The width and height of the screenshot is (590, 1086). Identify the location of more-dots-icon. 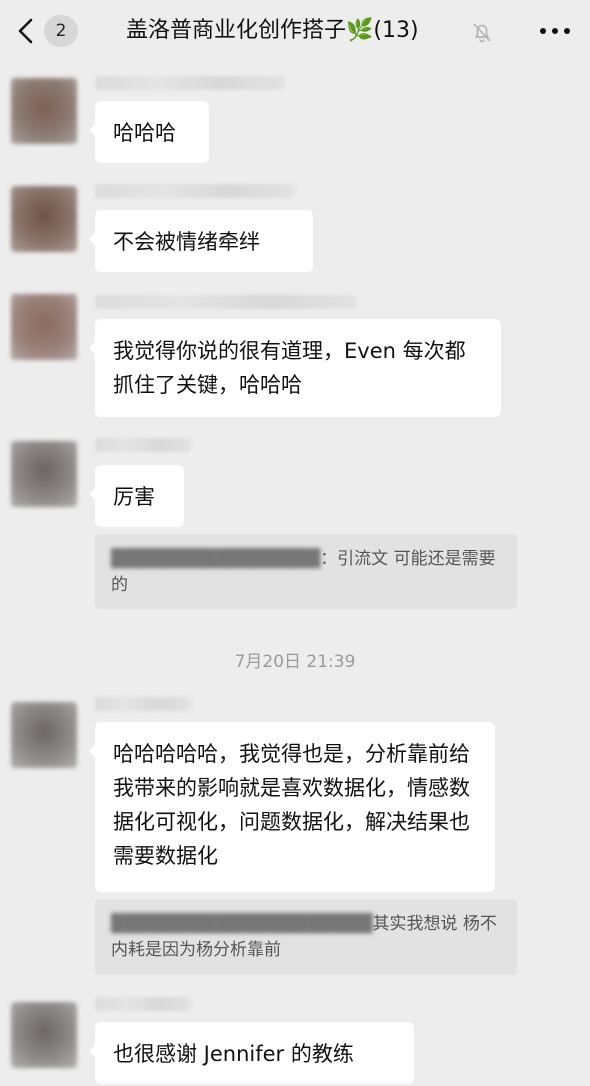
(555, 31).